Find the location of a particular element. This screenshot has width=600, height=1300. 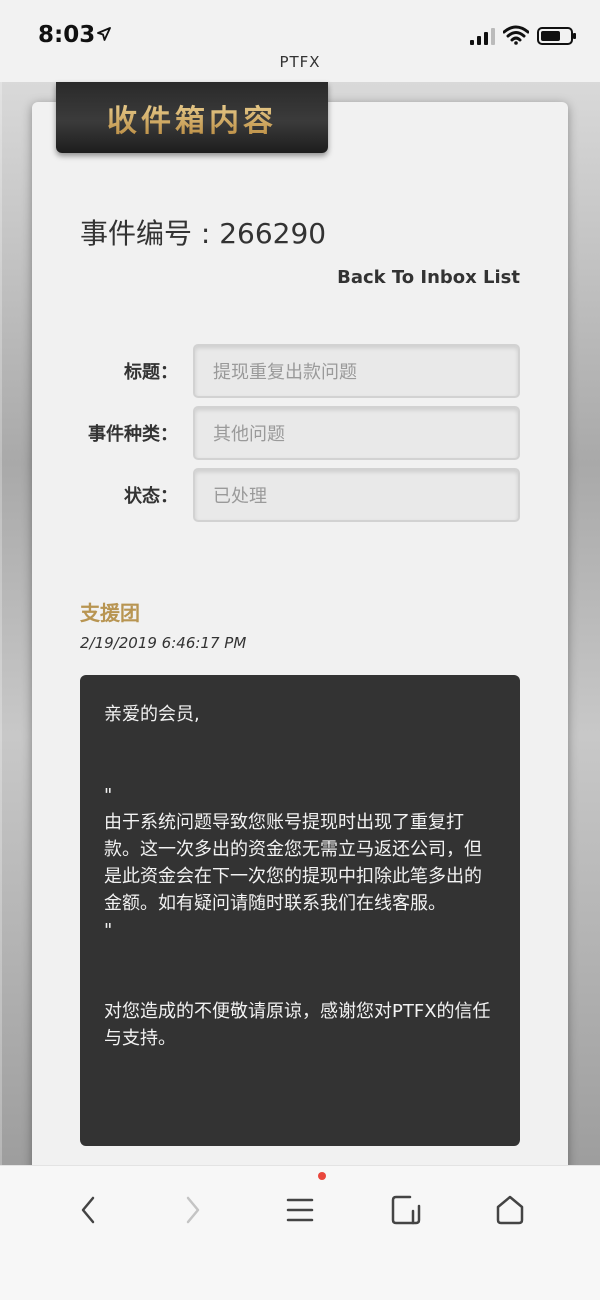

menu-icon is located at coordinates (300, 1210).